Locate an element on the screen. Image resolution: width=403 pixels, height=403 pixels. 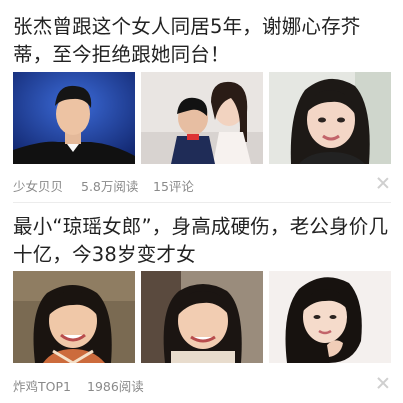
source-name: 少女贝贝 is located at coordinates (38, 185).